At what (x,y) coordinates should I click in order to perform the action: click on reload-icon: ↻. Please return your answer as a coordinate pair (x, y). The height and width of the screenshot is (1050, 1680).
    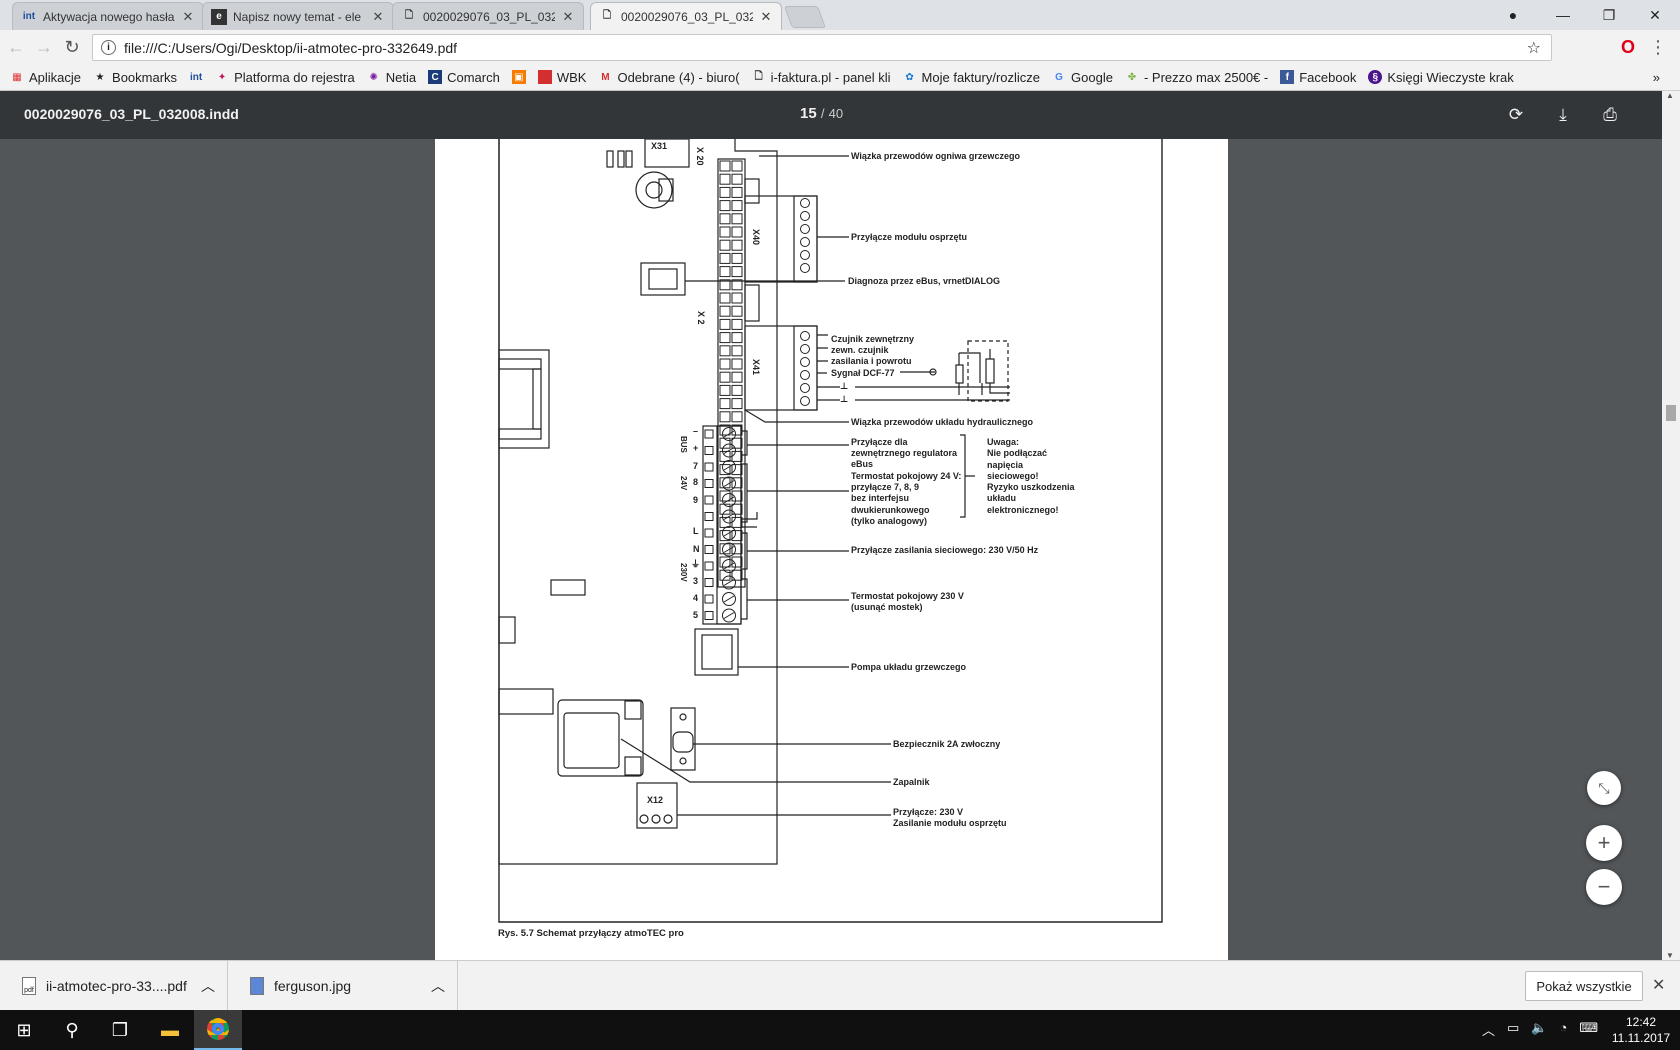
    Looking at the image, I should click on (72, 47).